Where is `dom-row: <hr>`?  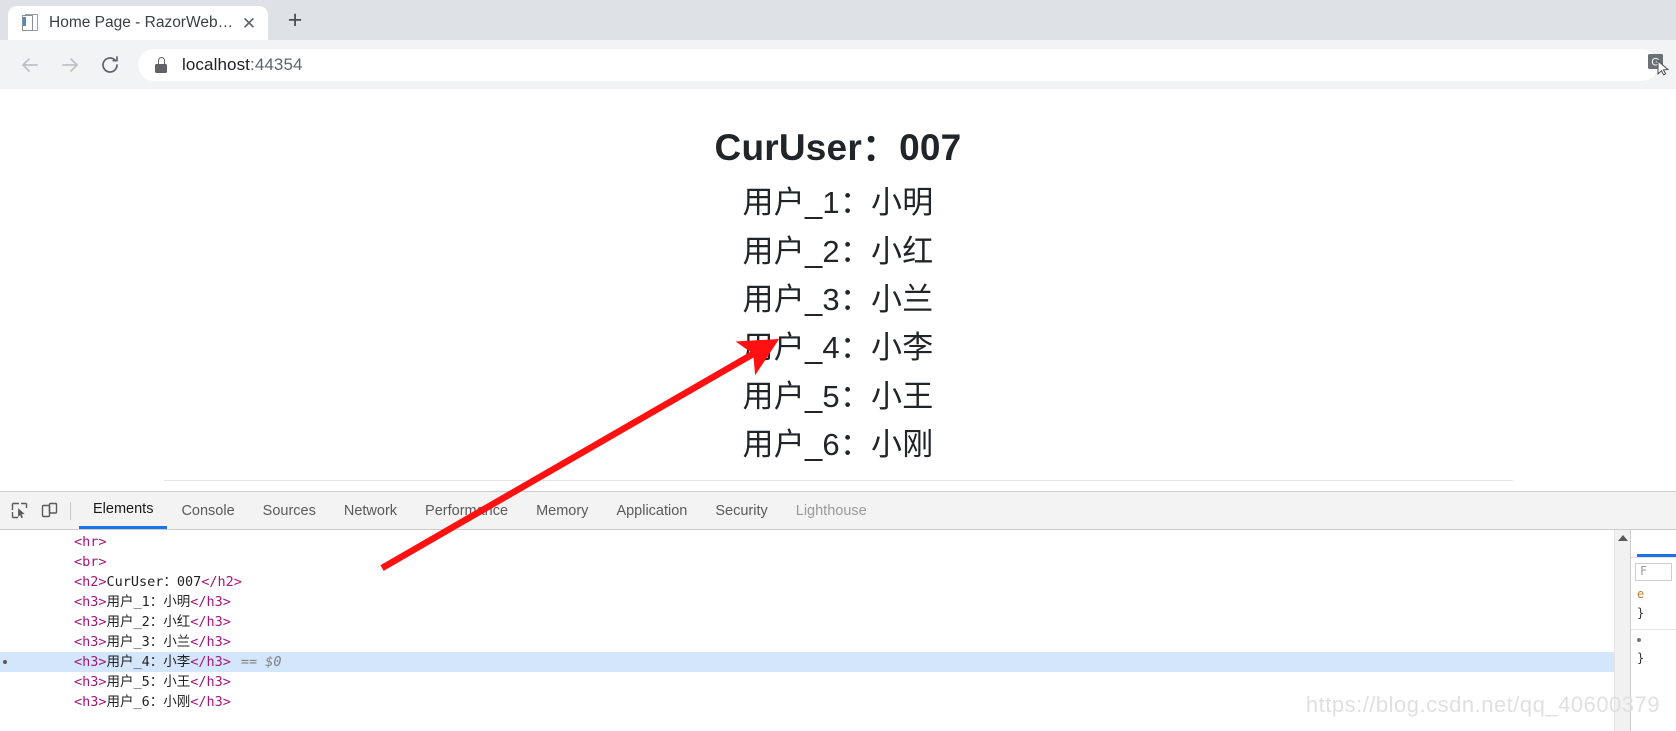 dom-row: <hr> is located at coordinates (807, 542).